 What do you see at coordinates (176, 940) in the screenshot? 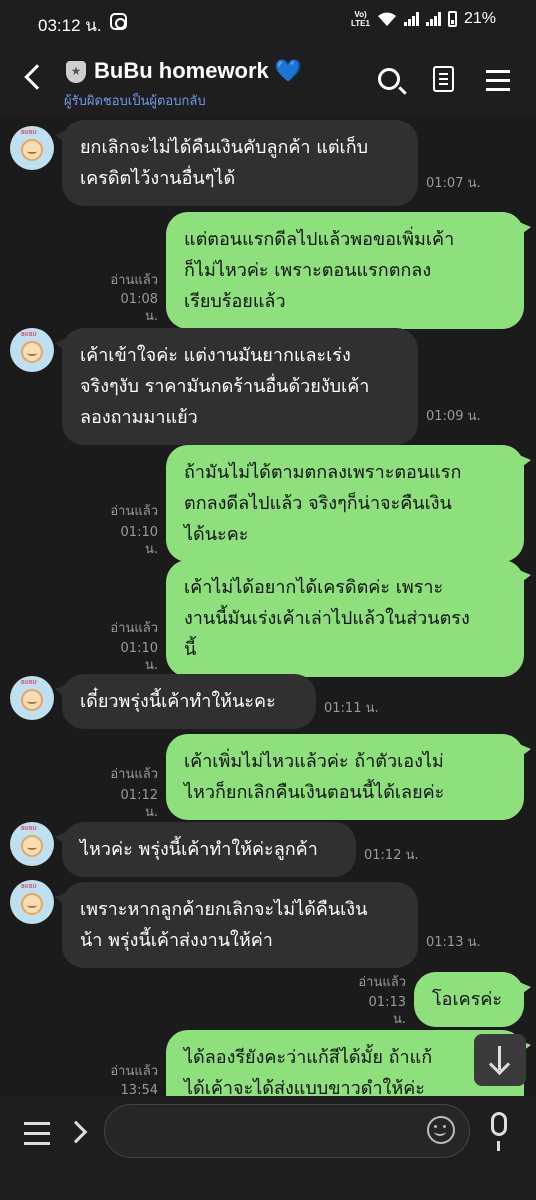
I see `message-line: น้า พรุ่งนี้เค้าส่งงานให้ค่า` at bounding box center [176, 940].